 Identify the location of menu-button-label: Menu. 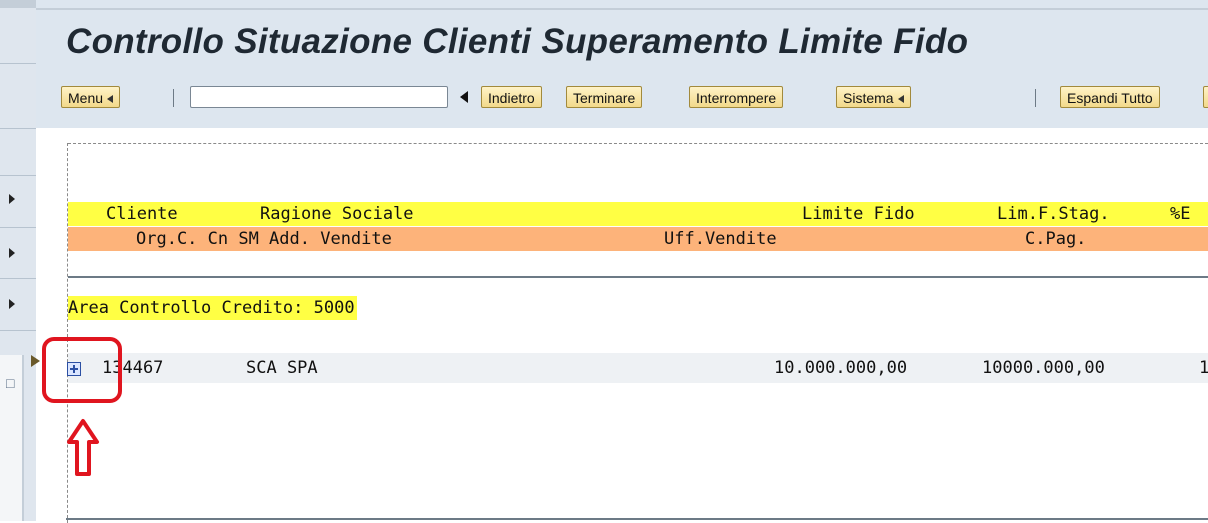
(86, 98).